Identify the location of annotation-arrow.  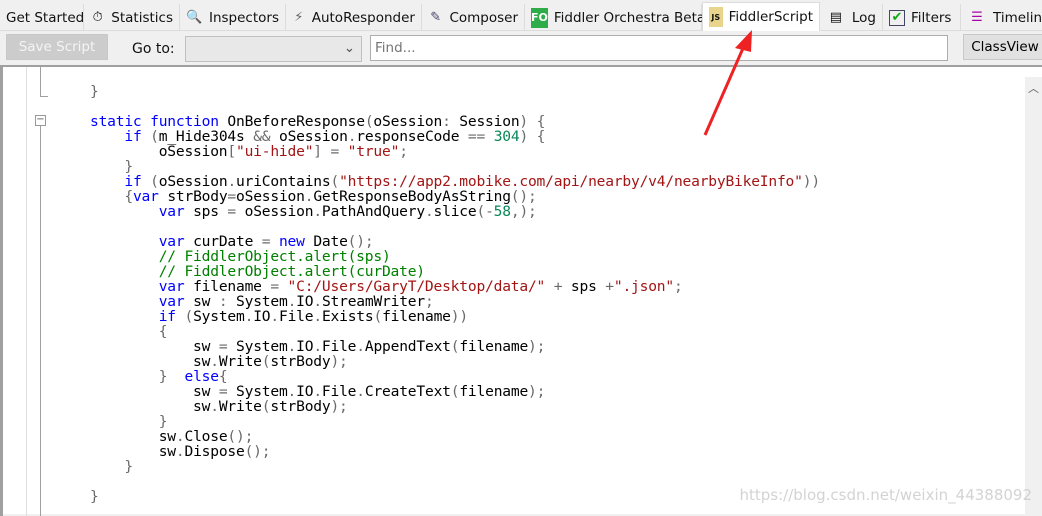
(727, 83).